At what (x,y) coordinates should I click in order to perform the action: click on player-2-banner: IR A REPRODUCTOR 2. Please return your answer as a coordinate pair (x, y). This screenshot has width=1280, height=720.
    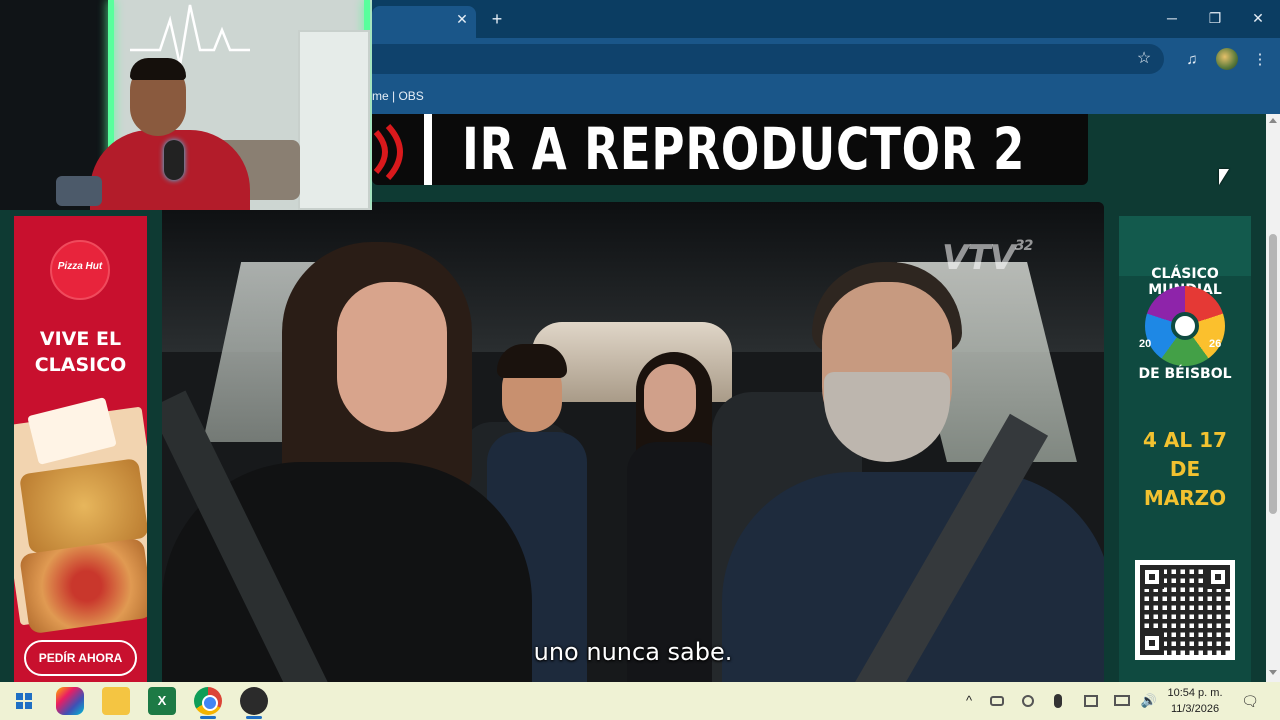
    Looking at the image, I should click on (730, 149).